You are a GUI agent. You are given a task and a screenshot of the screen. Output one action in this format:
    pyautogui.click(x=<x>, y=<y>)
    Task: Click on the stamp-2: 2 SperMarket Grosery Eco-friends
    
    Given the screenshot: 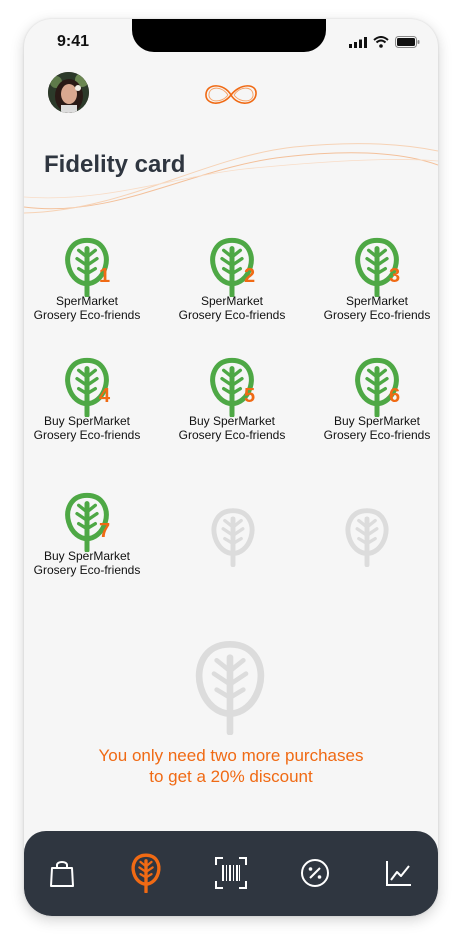 What is the action you would take?
    pyautogui.click(x=232, y=279)
    